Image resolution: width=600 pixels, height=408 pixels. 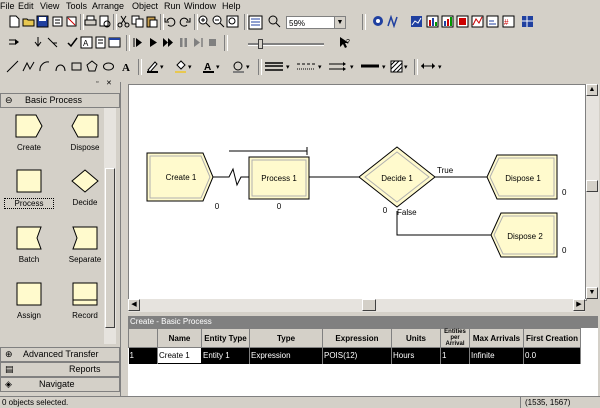 What do you see at coordinates (60, 100) in the screenshot?
I see `panel-basic-process: ⊖ Basic Process` at bounding box center [60, 100].